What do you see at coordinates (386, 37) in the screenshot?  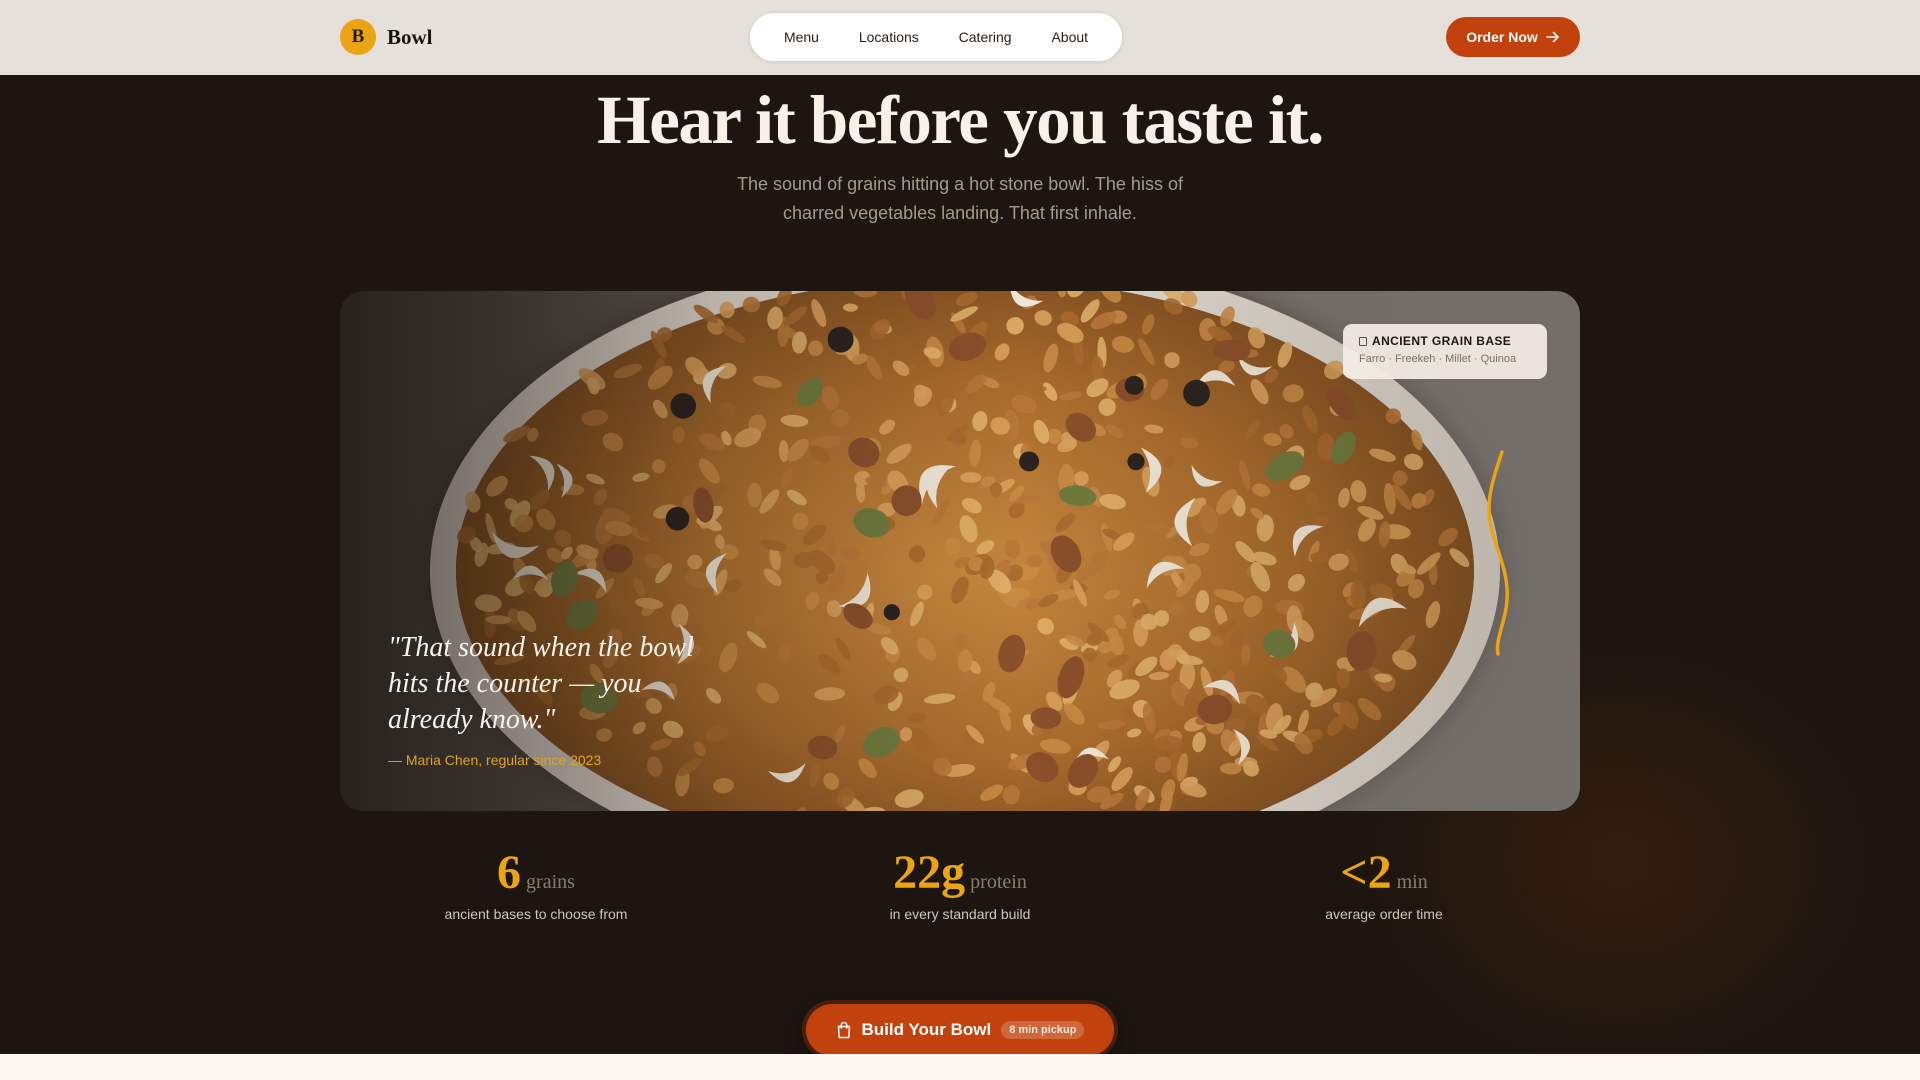 I see `brand-logo: B Bowl` at bounding box center [386, 37].